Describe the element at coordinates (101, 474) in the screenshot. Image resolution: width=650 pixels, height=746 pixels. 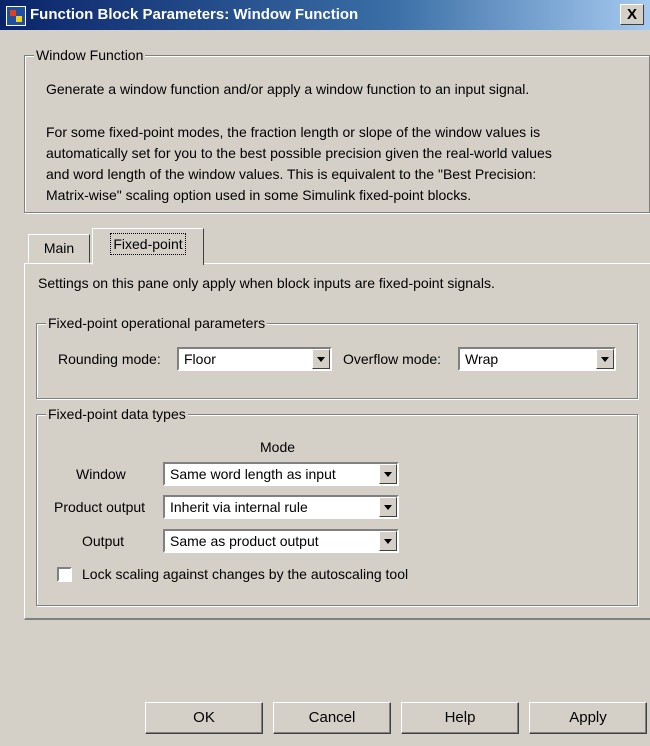
I see `window-type-label: Window` at that location.